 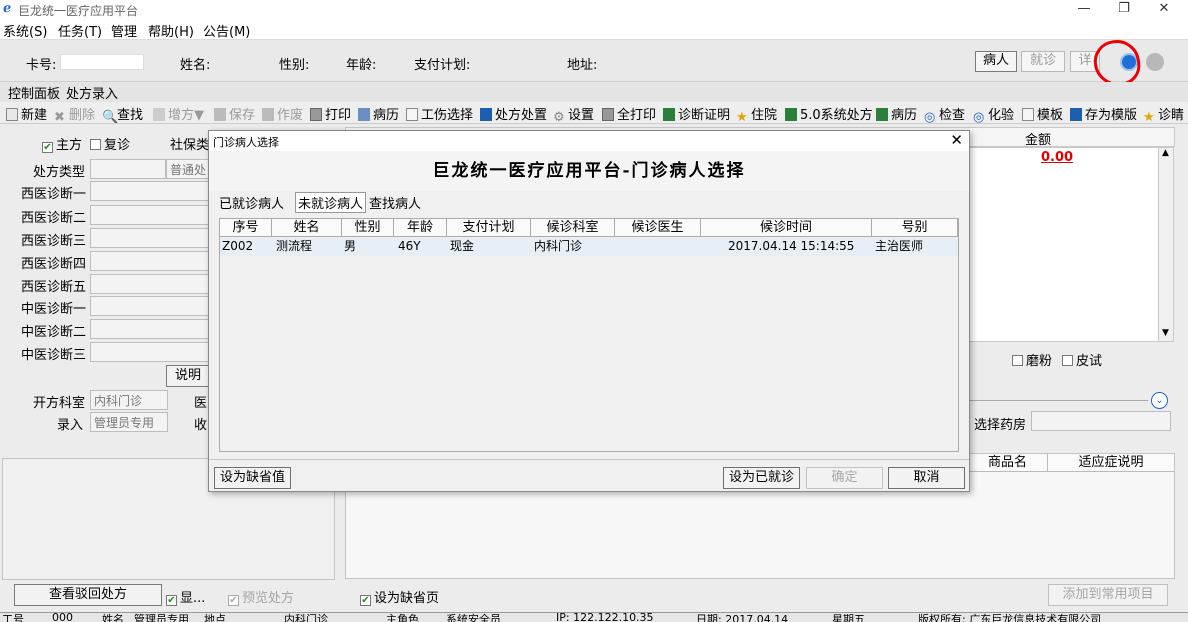 I want to click on save-button: 保存, so click(x=234, y=113).